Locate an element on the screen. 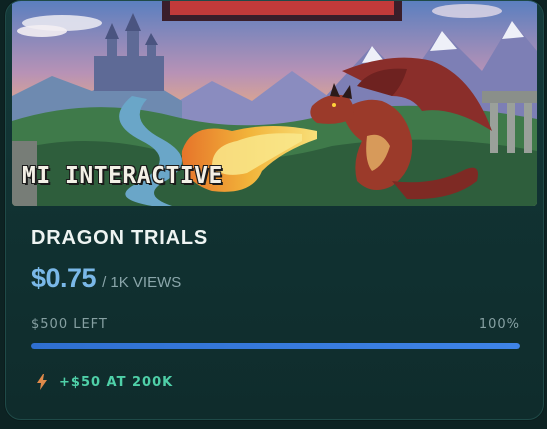  bonus-row: +$50 AT 200K is located at coordinates (105, 382).